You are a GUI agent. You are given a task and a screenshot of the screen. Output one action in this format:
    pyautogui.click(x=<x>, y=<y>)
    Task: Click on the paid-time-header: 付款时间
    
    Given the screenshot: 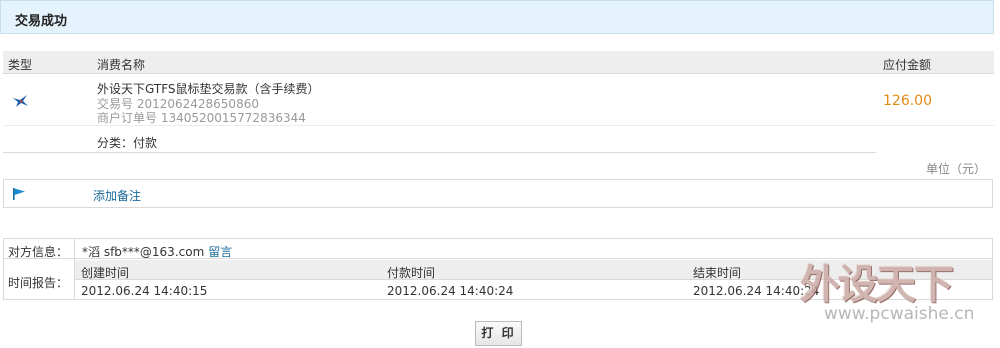 What is the action you would take?
    pyautogui.click(x=411, y=273)
    